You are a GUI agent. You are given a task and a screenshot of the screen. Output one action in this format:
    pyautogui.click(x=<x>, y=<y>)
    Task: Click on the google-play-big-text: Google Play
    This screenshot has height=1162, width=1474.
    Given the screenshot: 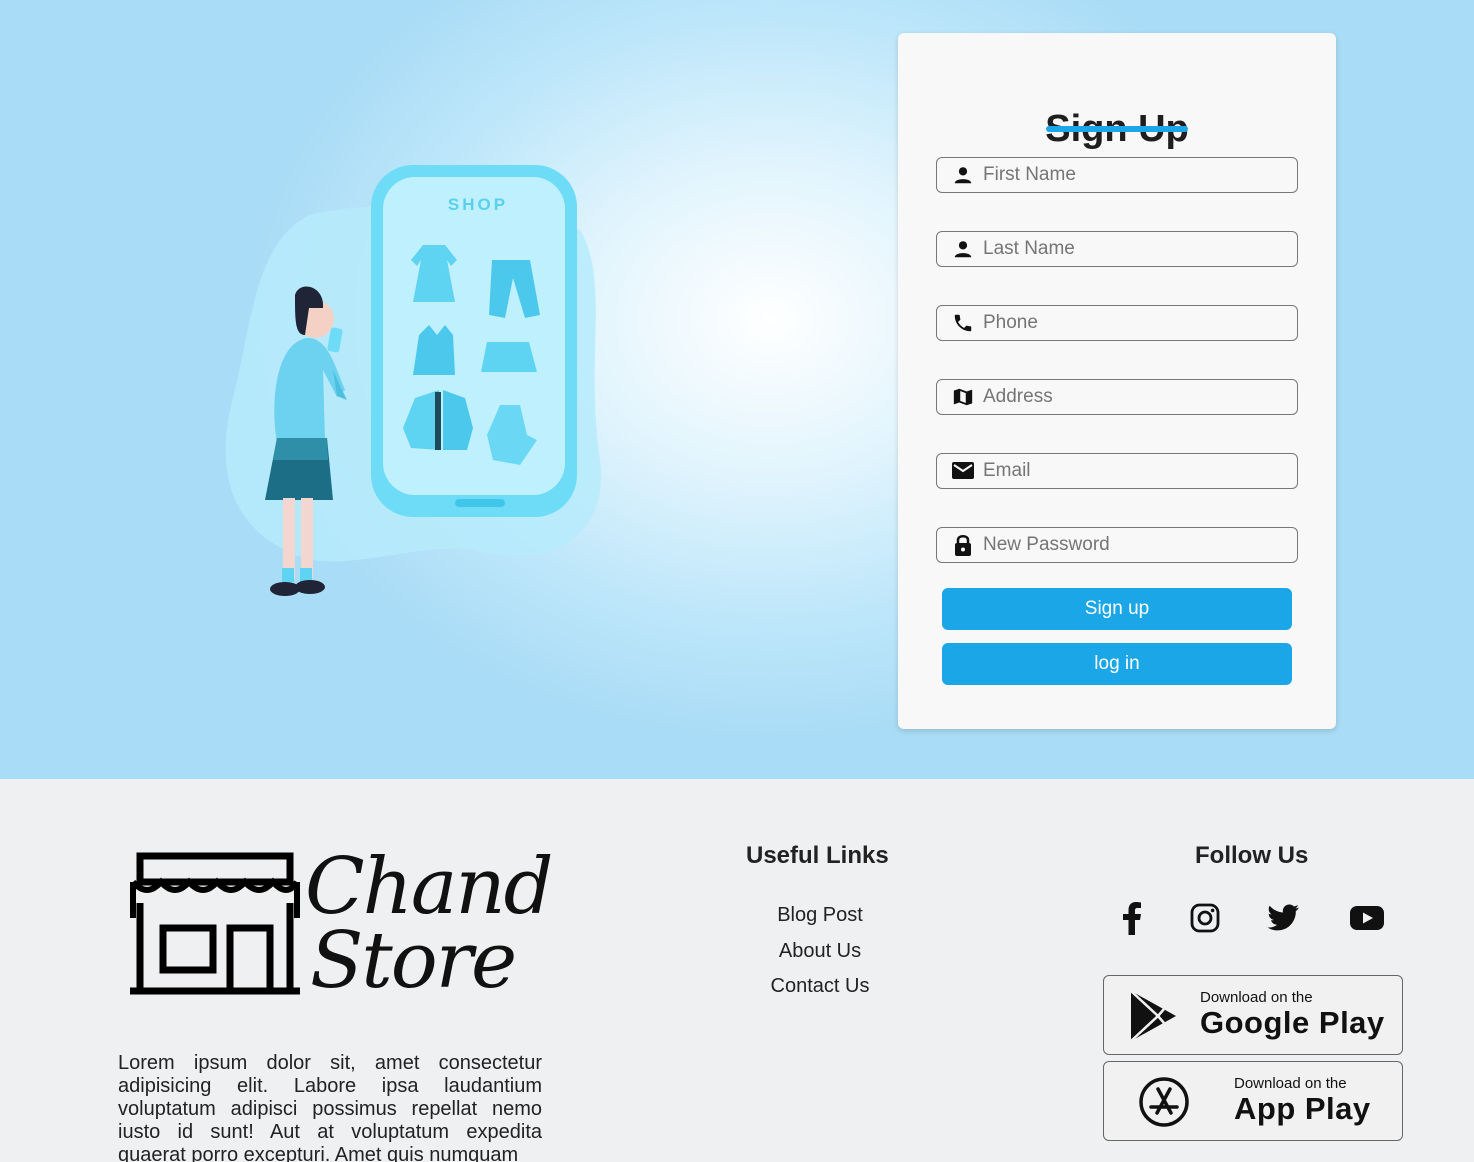 What is the action you would take?
    pyautogui.click(x=1292, y=1022)
    